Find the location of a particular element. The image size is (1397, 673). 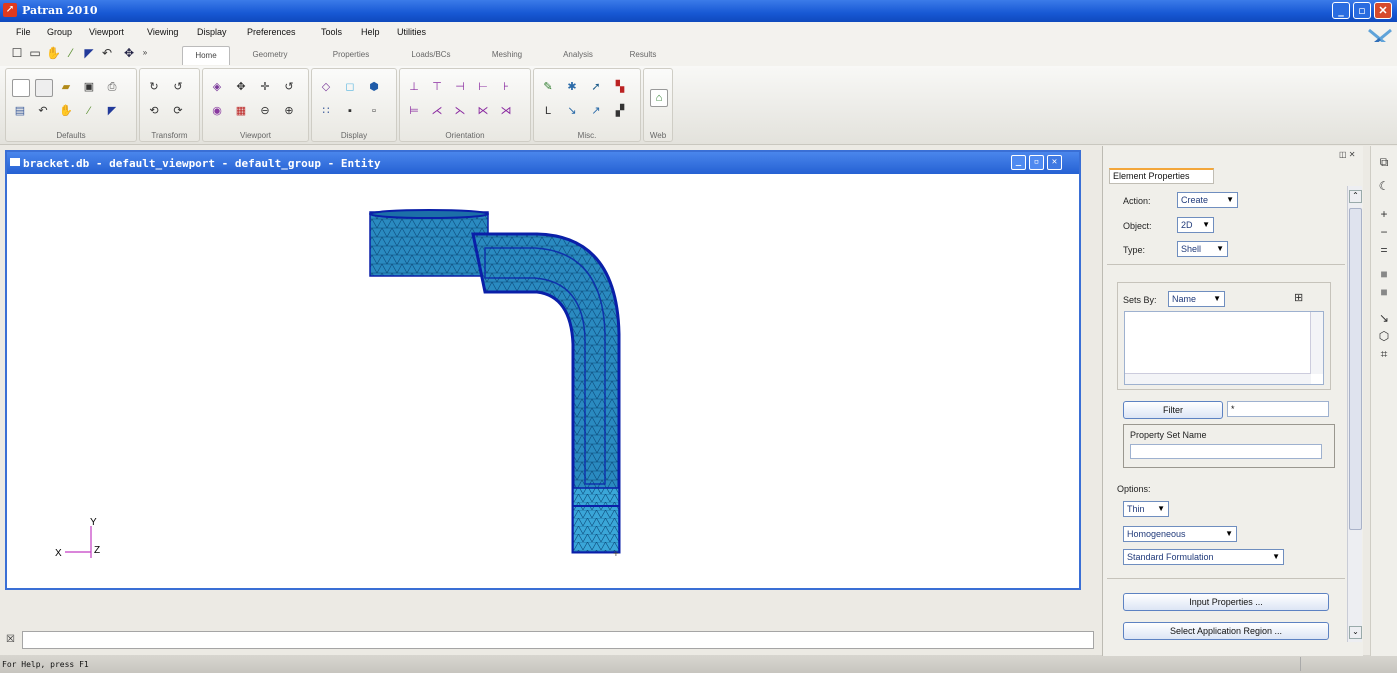

rotate-x-icon: ↻ is located at coordinates (154, 87).